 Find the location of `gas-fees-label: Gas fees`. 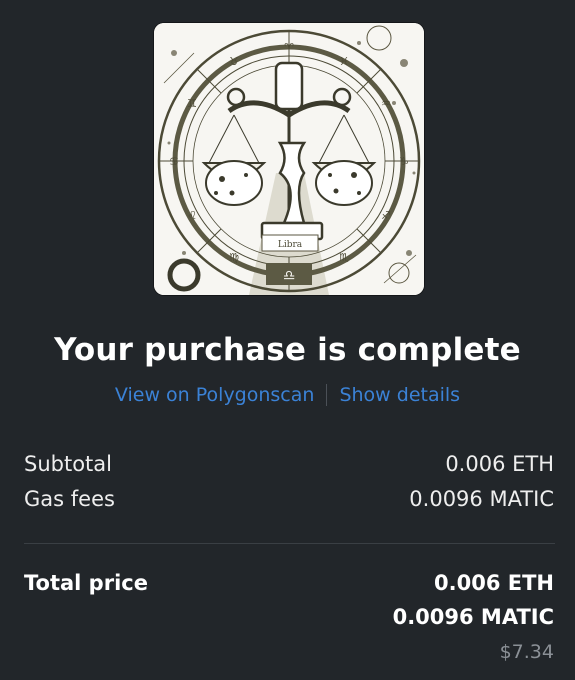

gas-fees-label: Gas fees is located at coordinates (69, 499).